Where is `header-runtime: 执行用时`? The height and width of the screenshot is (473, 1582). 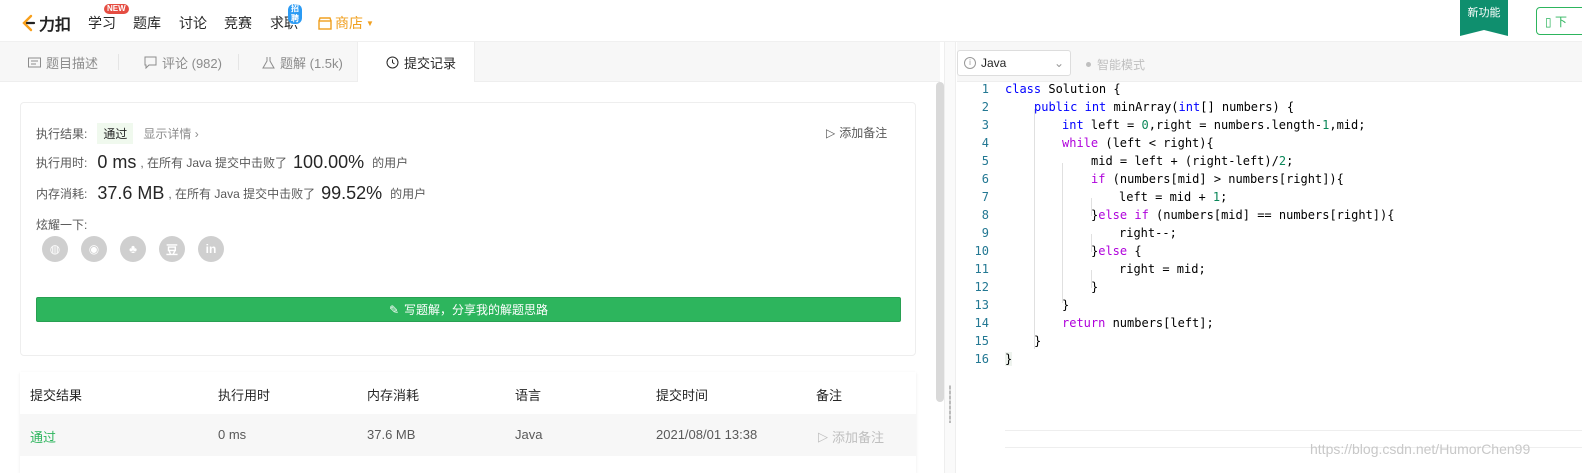 header-runtime: 执行用时 is located at coordinates (244, 395).